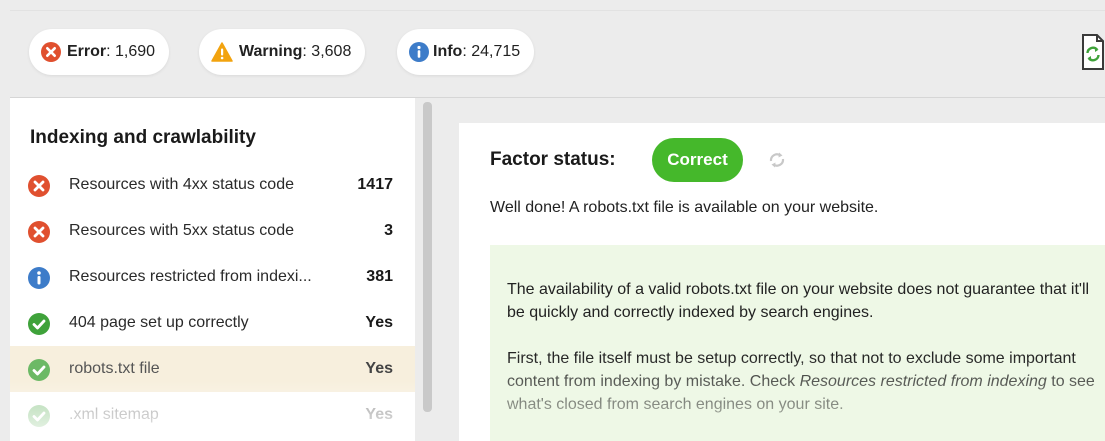 This screenshot has width=1105, height=441. Describe the element at coordinates (327, 51) in the screenshot. I see `warning-count: : 3,608` at that location.